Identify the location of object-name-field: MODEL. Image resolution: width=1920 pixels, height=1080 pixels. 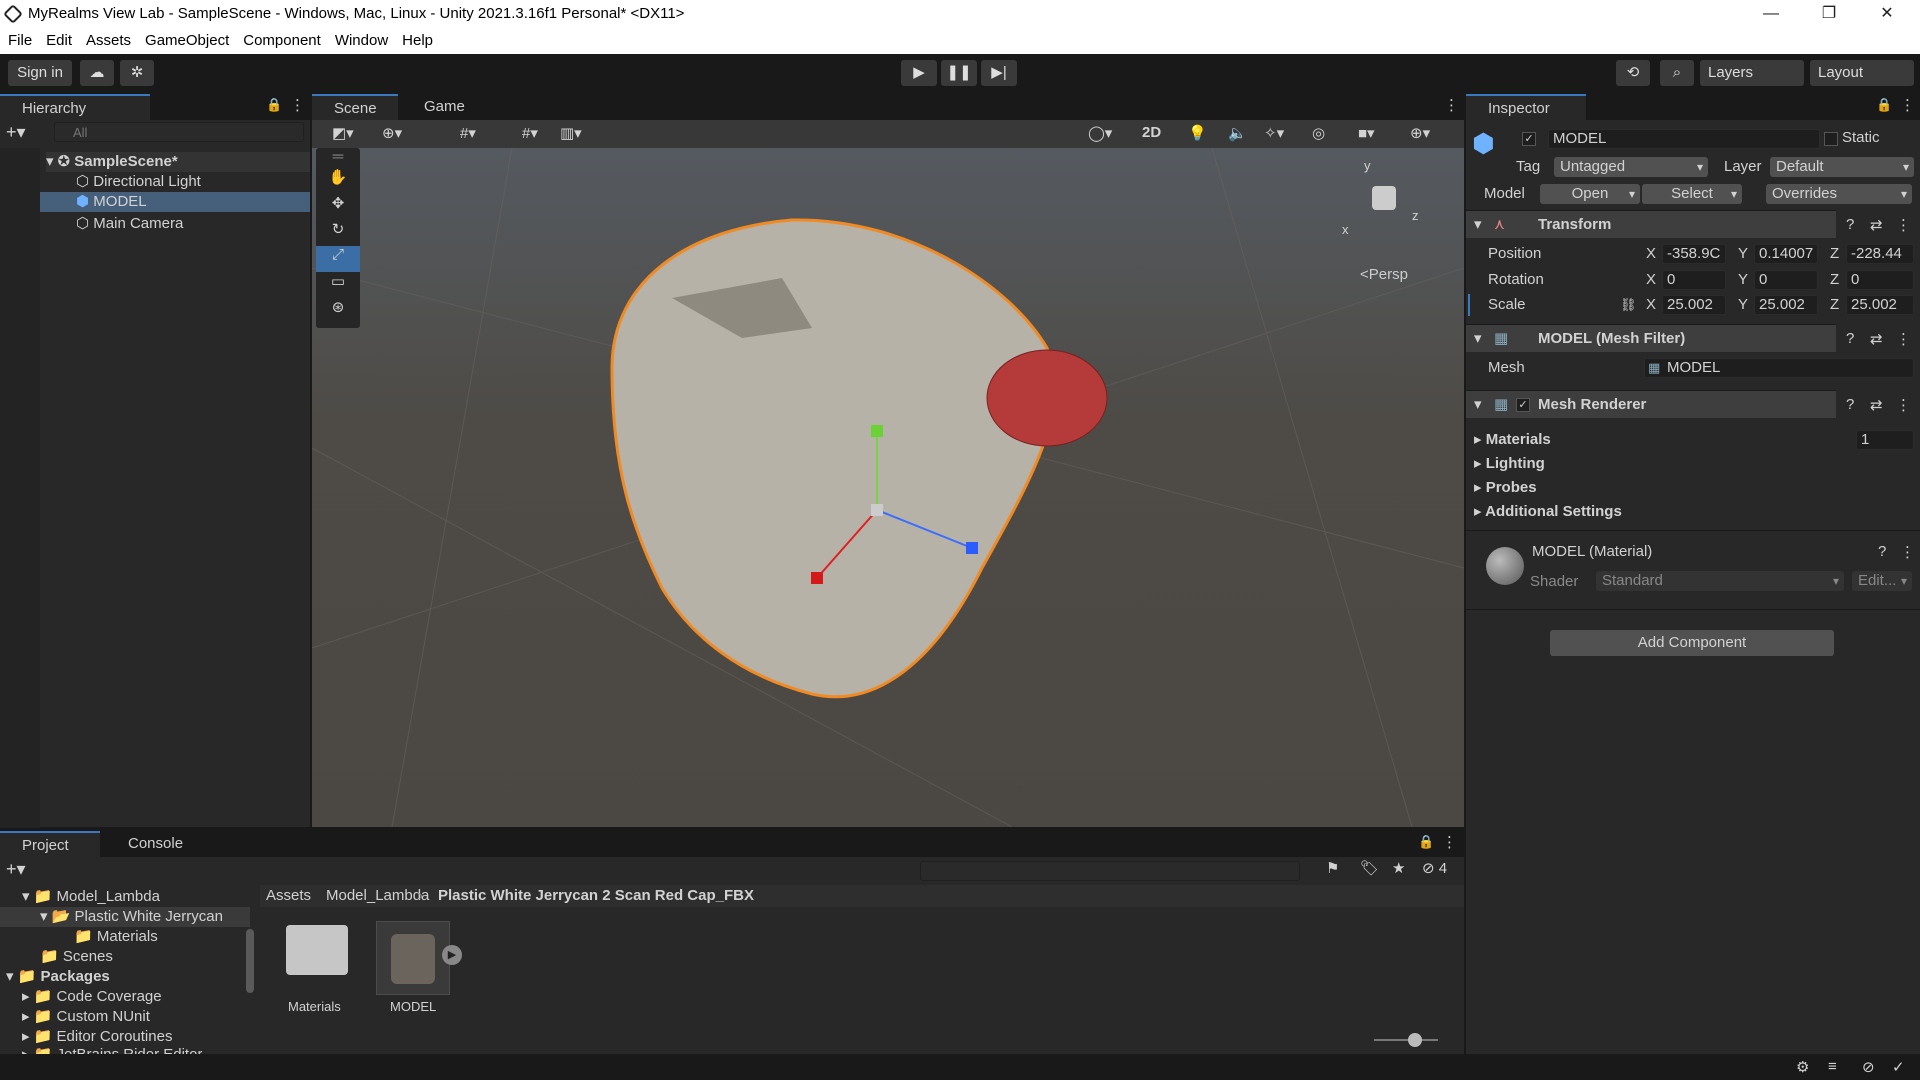
(1684, 139).